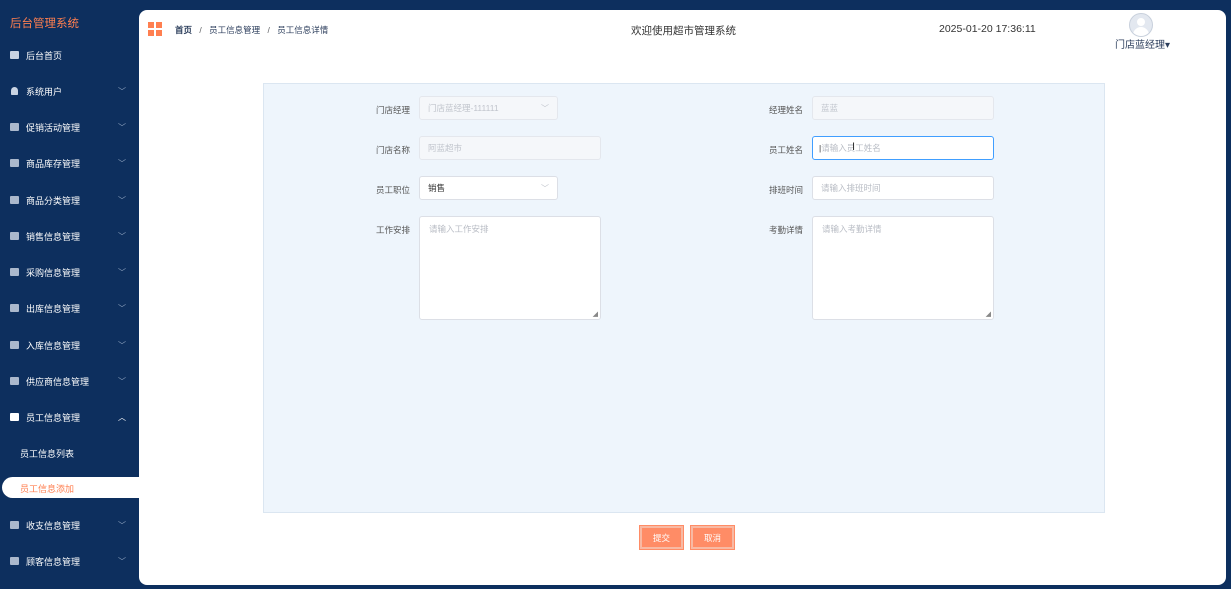 The image size is (1231, 589). Describe the element at coordinates (14, 91) in the screenshot. I see `user-icon` at that location.